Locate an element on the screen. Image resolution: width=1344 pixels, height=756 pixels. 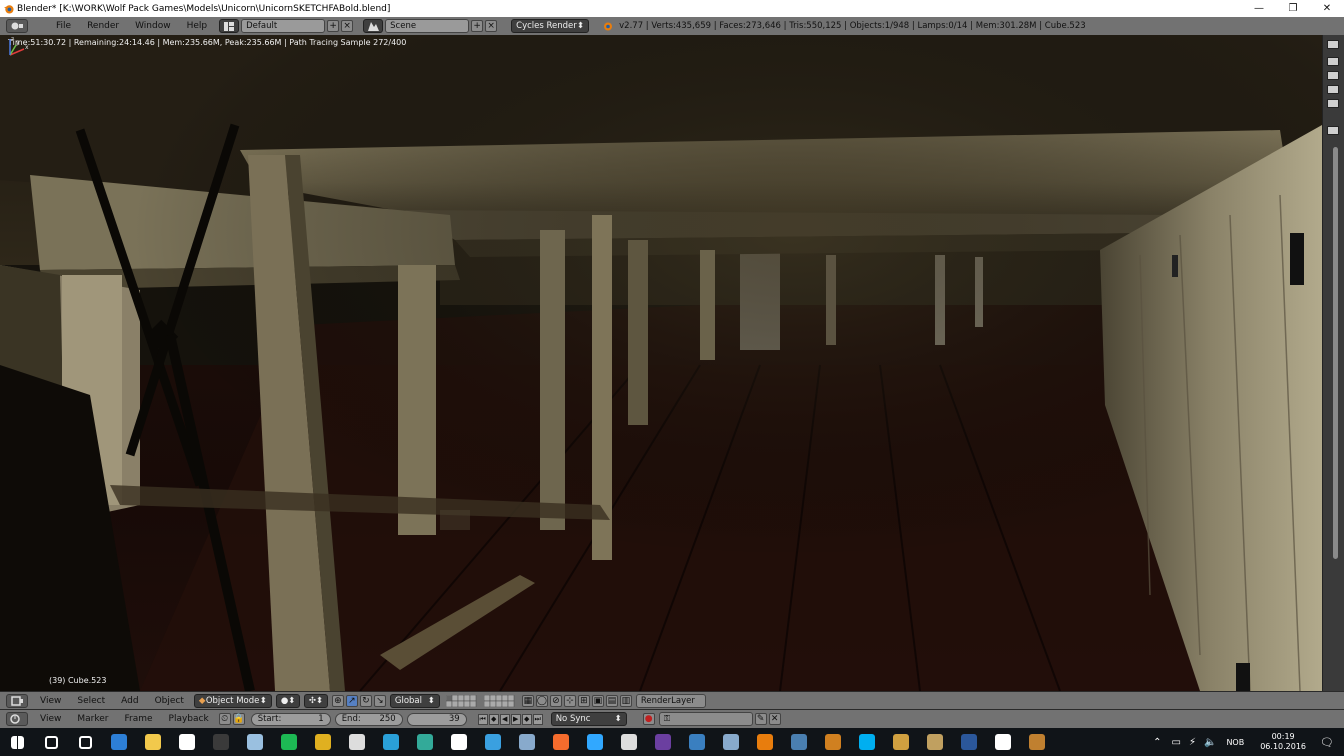
render-engine-dropdown: Cycles Render ⬍ is located at coordinates (550, 26).